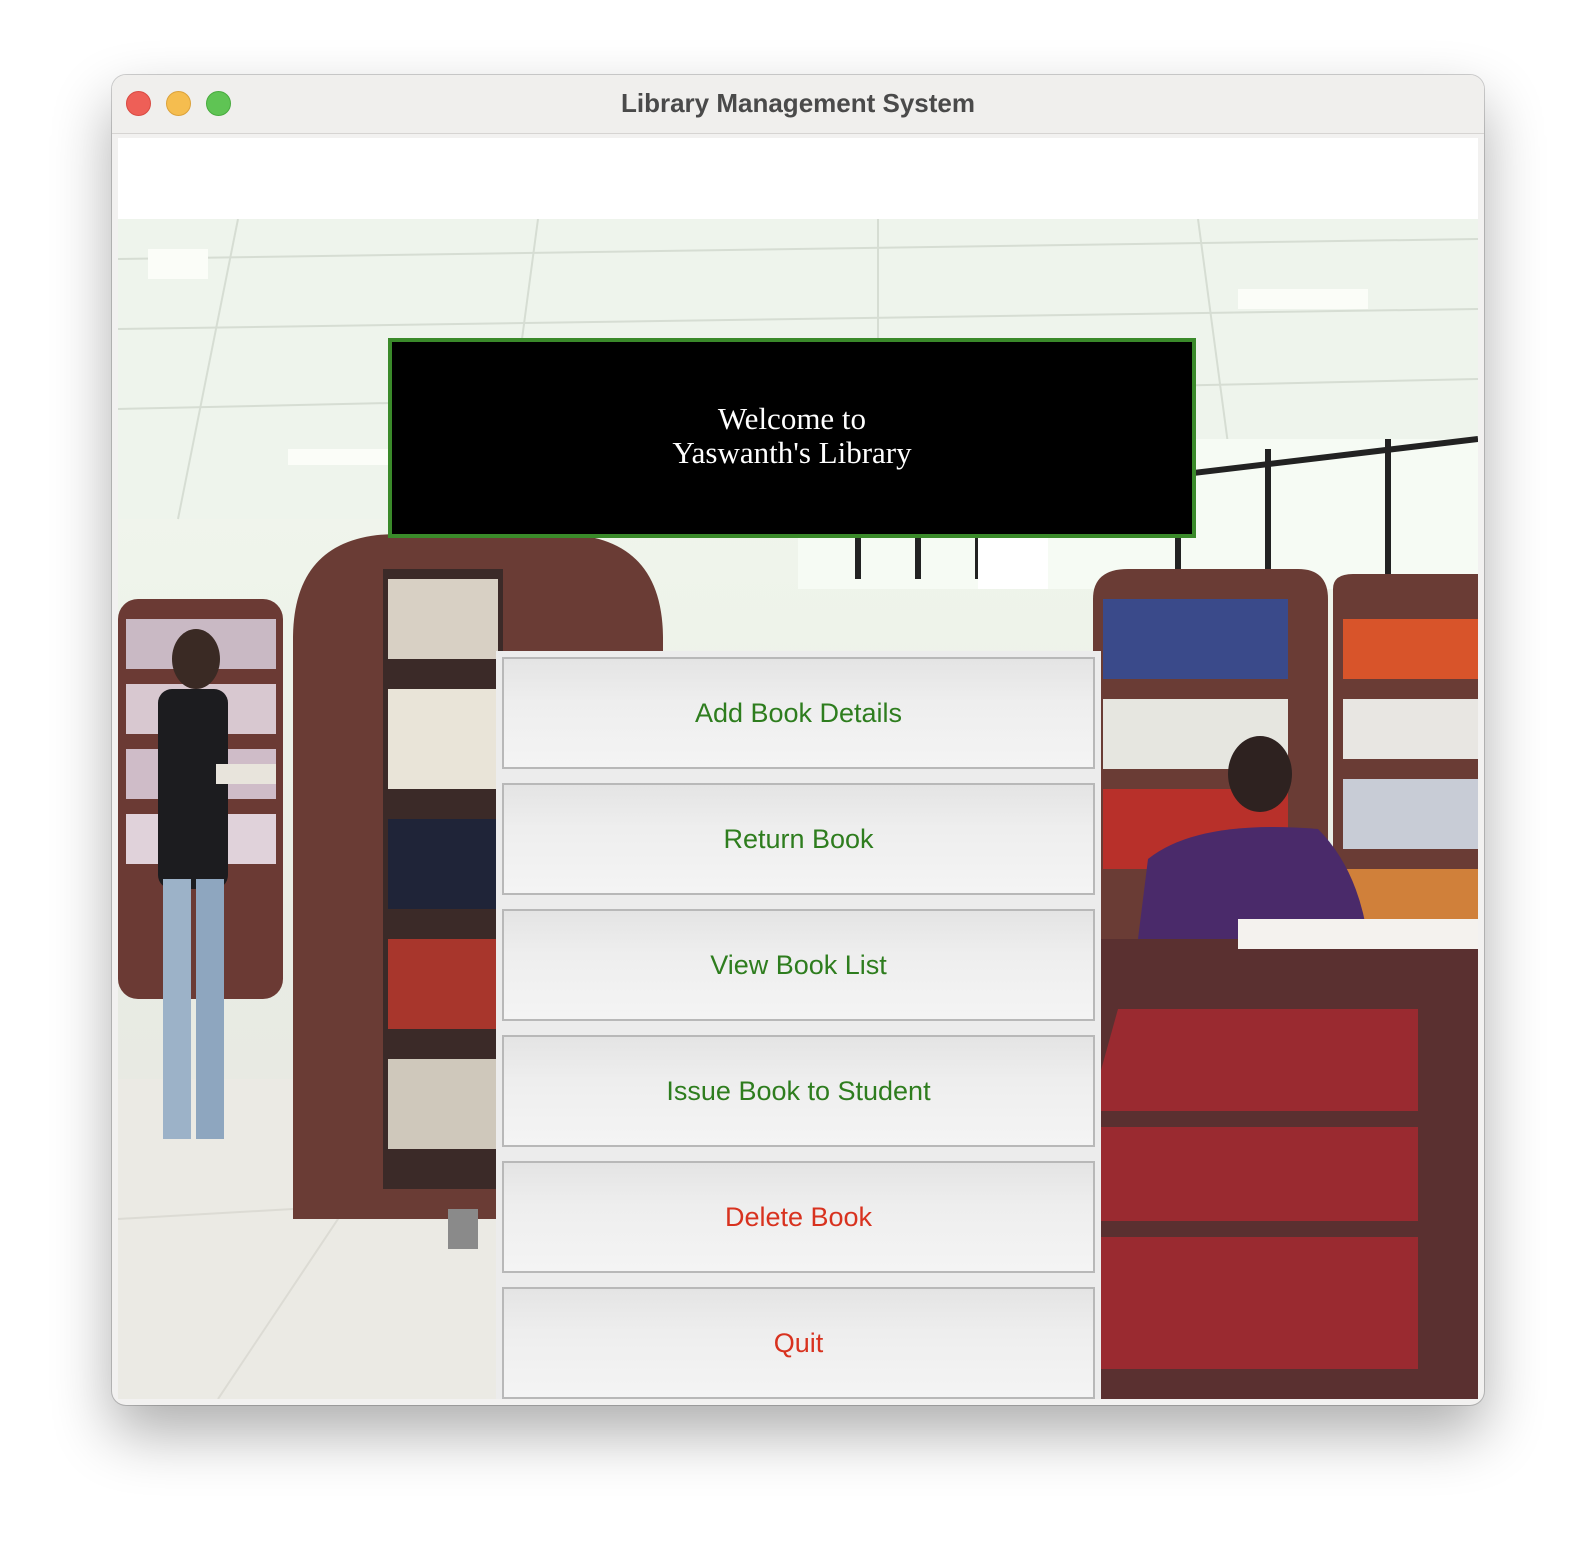 The height and width of the screenshot is (1548, 1592). Describe the element at coordinates (798, 1343) in the screenshot. I see `quit-button: Quit` at that location.